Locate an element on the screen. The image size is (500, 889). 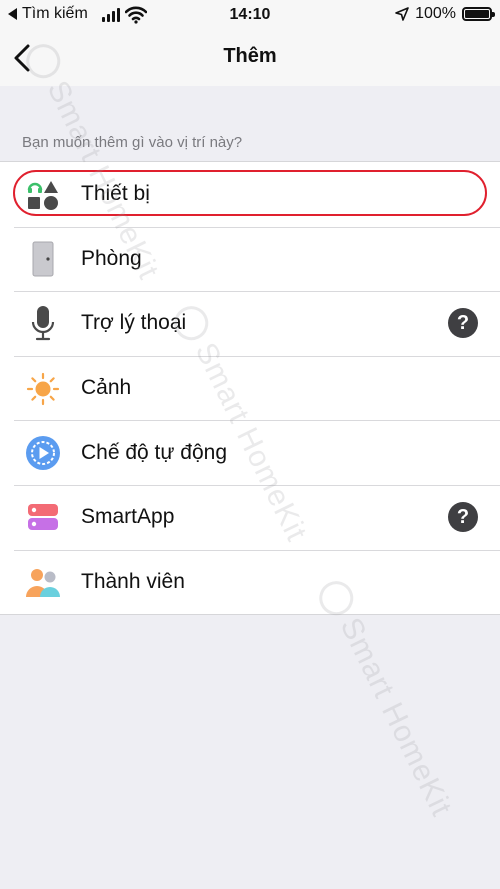
list-item-scene: Cảnh is located at coordinates (250, 388).